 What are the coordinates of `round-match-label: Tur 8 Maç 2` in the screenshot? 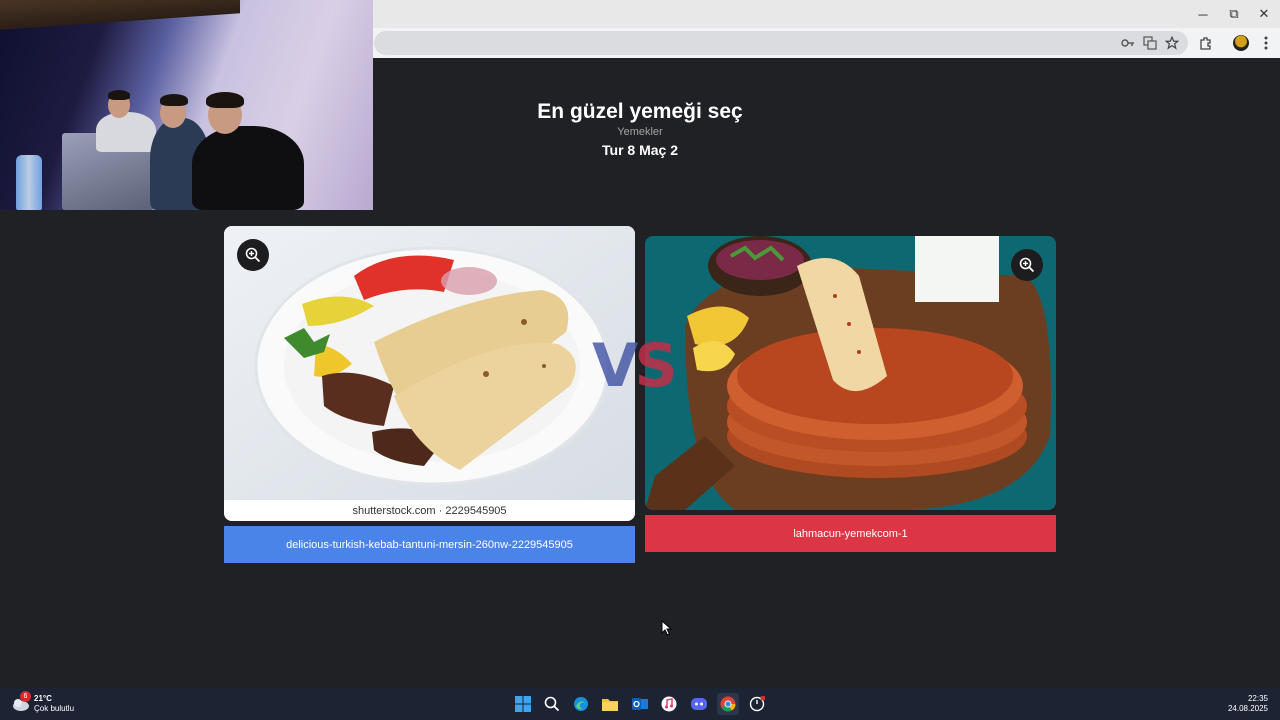 It's located at (640, 150).